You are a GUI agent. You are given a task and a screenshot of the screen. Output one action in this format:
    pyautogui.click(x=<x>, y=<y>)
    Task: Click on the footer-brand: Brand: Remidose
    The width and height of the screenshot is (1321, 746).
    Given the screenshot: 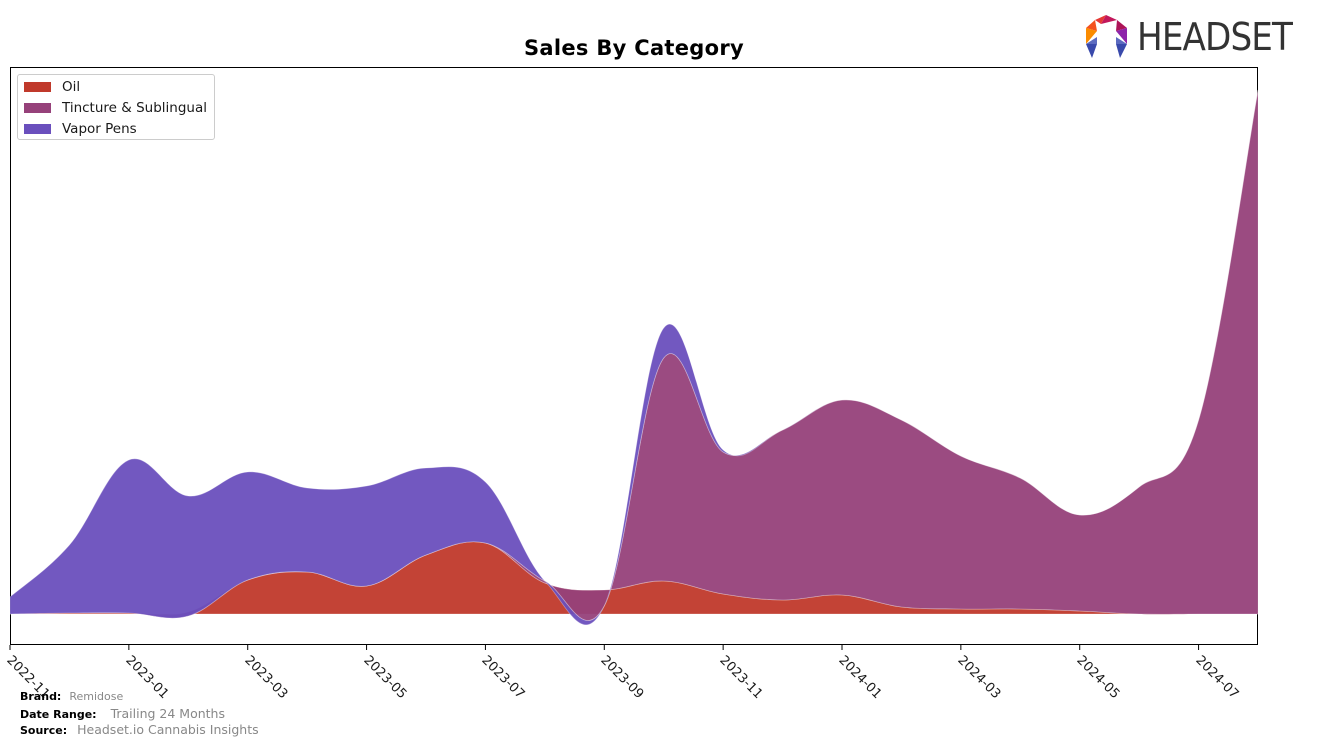 What is the action you would take?
    pyautogui.click(x=71, y=696)
    